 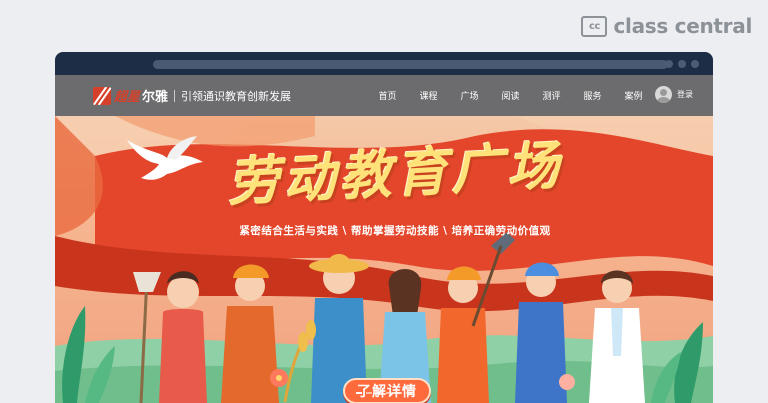 I want to click on class-central-badge: cc, so click(x=594, y=26).